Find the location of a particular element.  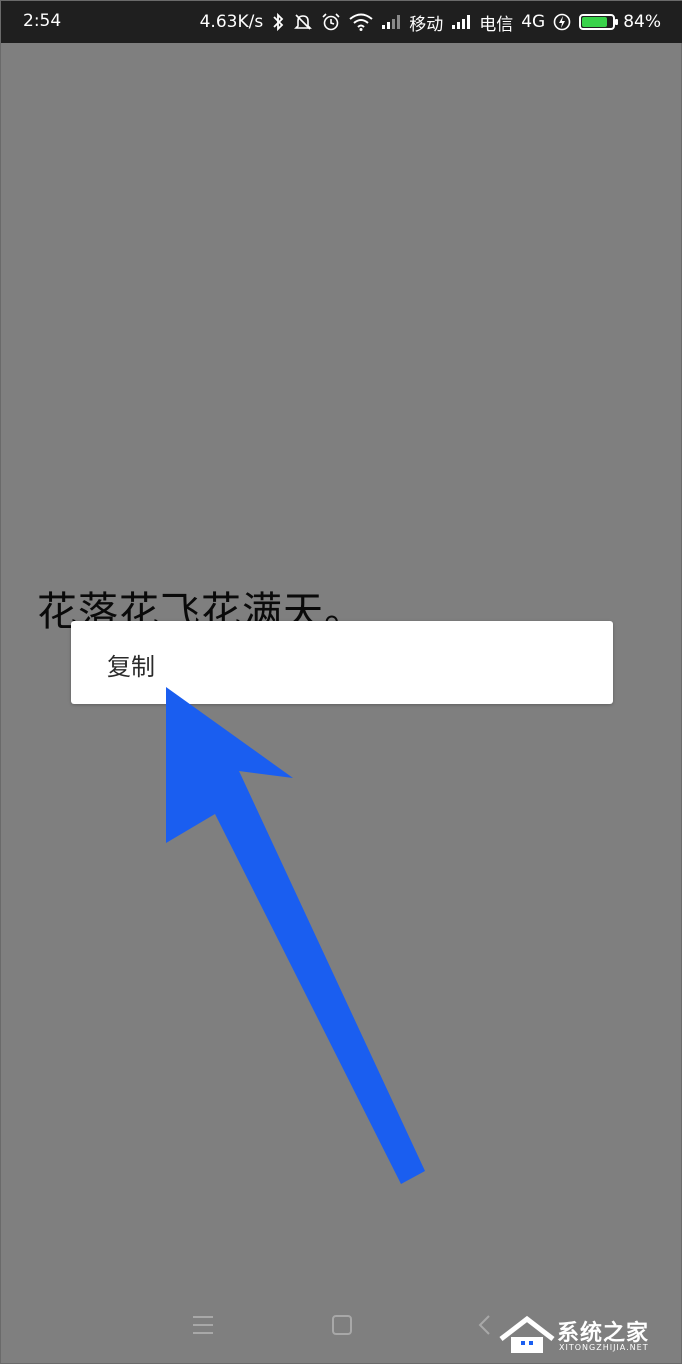

home-square-icon is located at coordinates (342, 1325).